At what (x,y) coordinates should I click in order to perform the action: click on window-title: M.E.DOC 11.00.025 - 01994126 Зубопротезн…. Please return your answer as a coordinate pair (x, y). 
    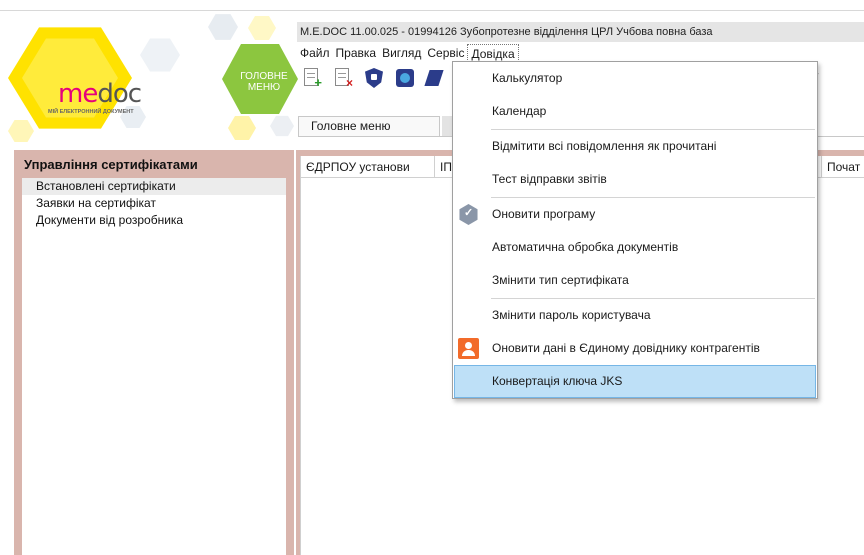
    Looking at the image, I should click on (580, 32).